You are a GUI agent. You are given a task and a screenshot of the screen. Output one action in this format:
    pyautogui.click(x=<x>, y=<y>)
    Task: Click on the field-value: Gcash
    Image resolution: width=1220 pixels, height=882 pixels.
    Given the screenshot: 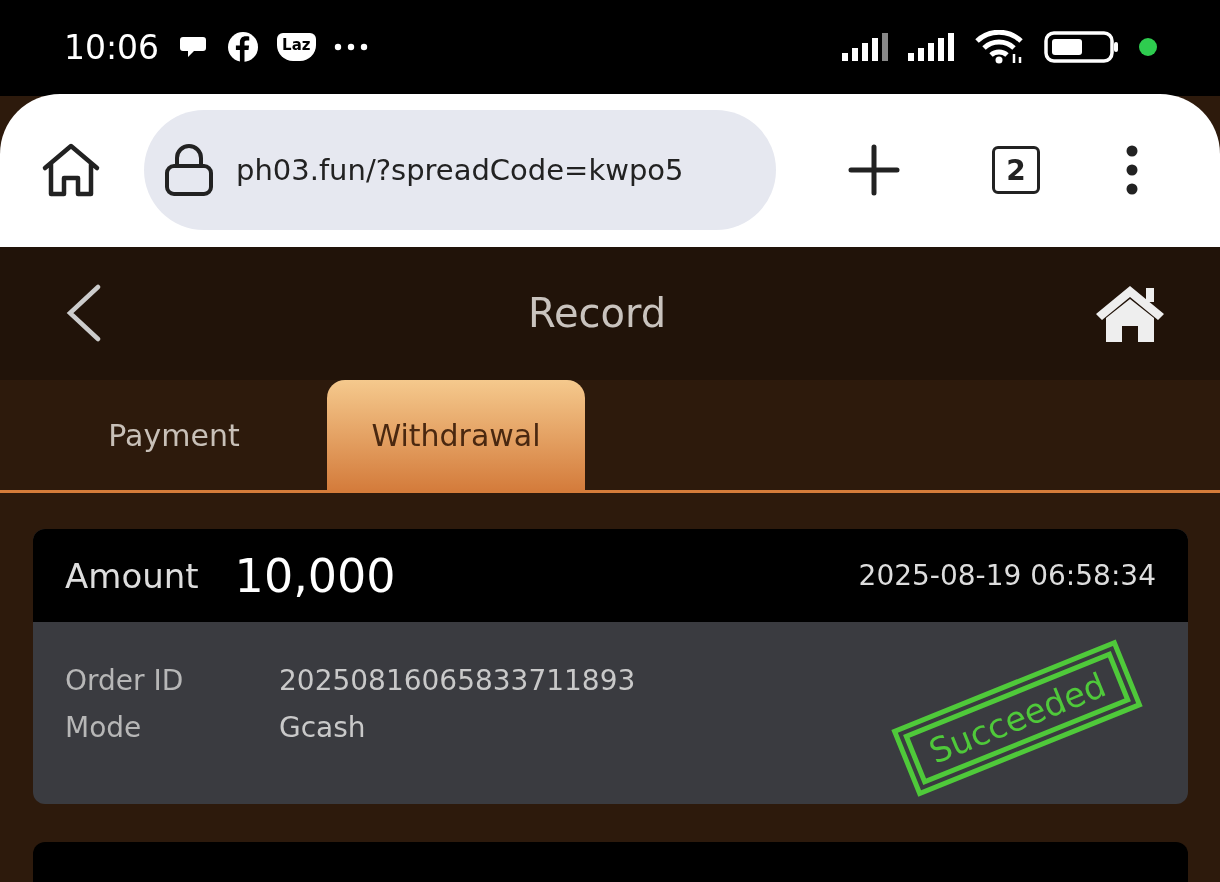 What is the action you would take?
    pyautogui.click(x=322, y=727)
    